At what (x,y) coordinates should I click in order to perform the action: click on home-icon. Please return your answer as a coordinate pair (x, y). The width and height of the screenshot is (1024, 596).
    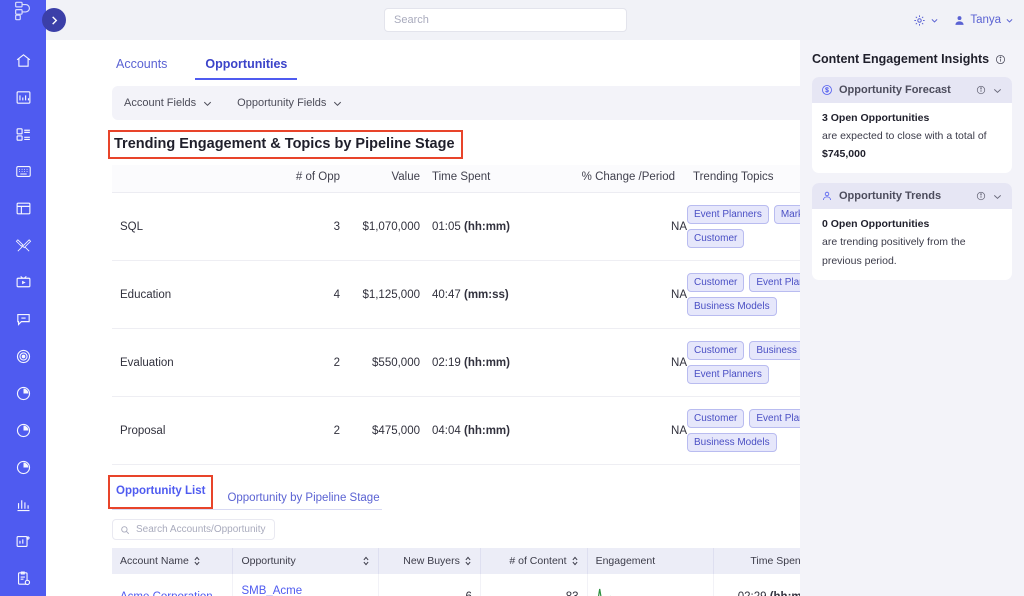
    Looking at the image, I should click on (23, 60).